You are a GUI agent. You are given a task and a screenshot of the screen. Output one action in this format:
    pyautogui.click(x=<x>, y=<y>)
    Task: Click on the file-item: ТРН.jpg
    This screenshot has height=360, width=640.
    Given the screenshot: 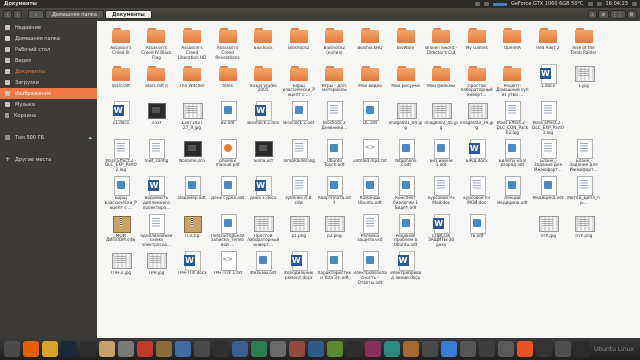 What is the action you would take?
    pyautogui.click(x=157, y=269)
    